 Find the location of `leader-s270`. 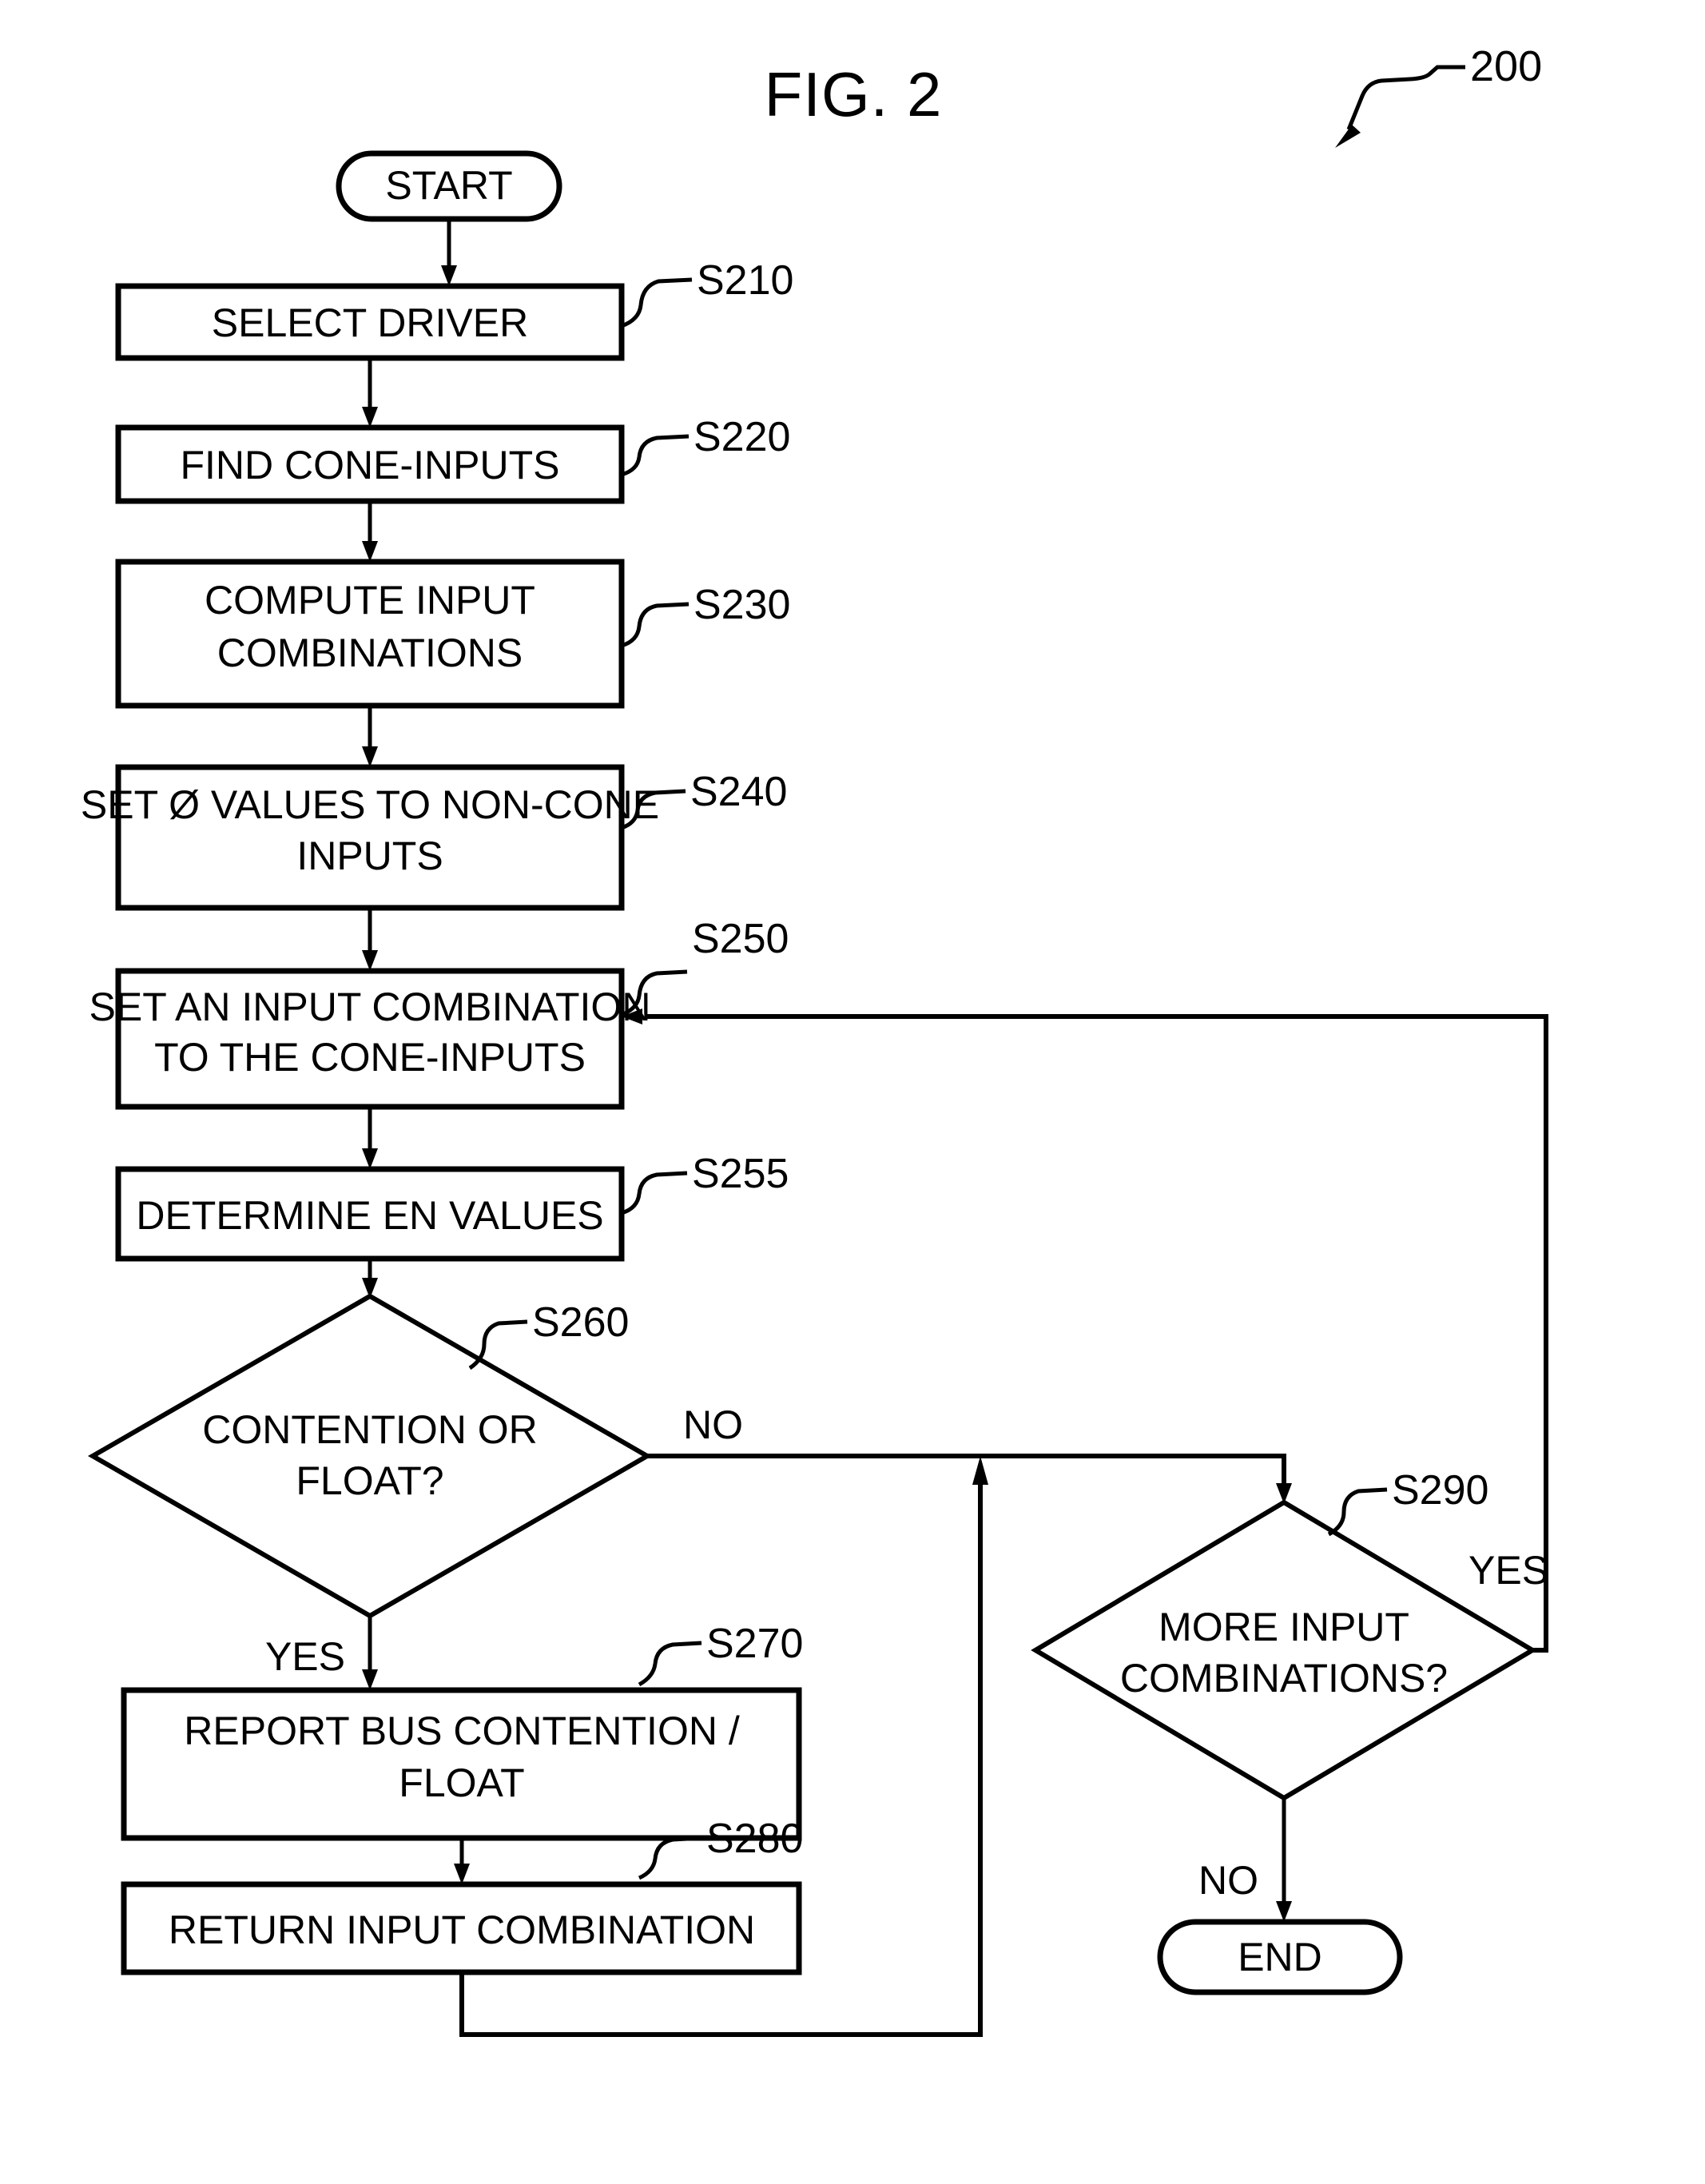

leader-s270 is located at coordinates (670, 1664).